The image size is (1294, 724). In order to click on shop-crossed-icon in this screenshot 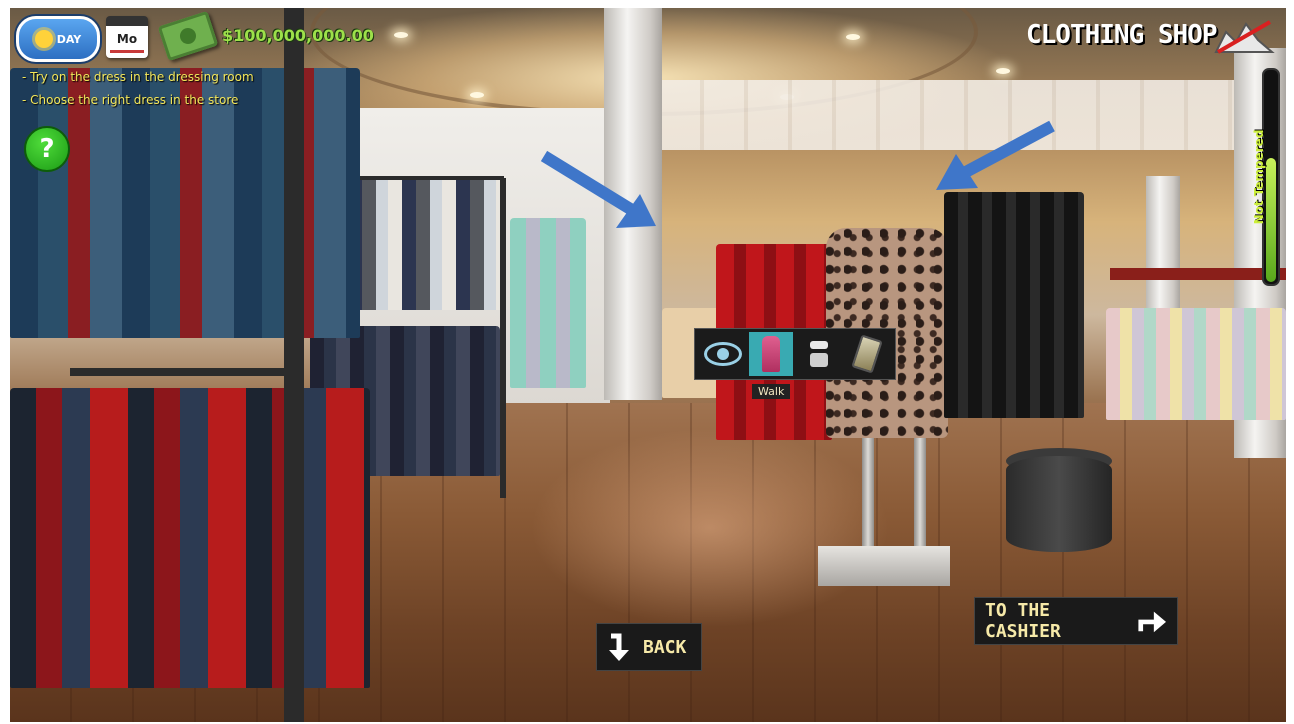, I will do `click(1244, 37)`.